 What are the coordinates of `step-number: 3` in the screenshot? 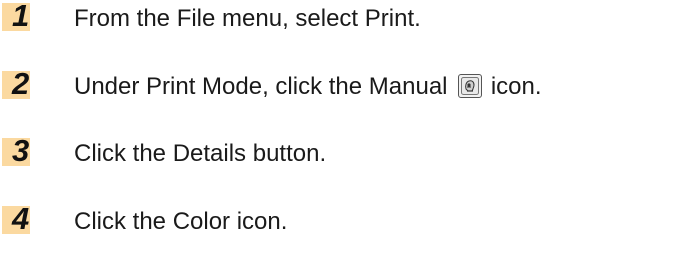 It's located at (21, 150).